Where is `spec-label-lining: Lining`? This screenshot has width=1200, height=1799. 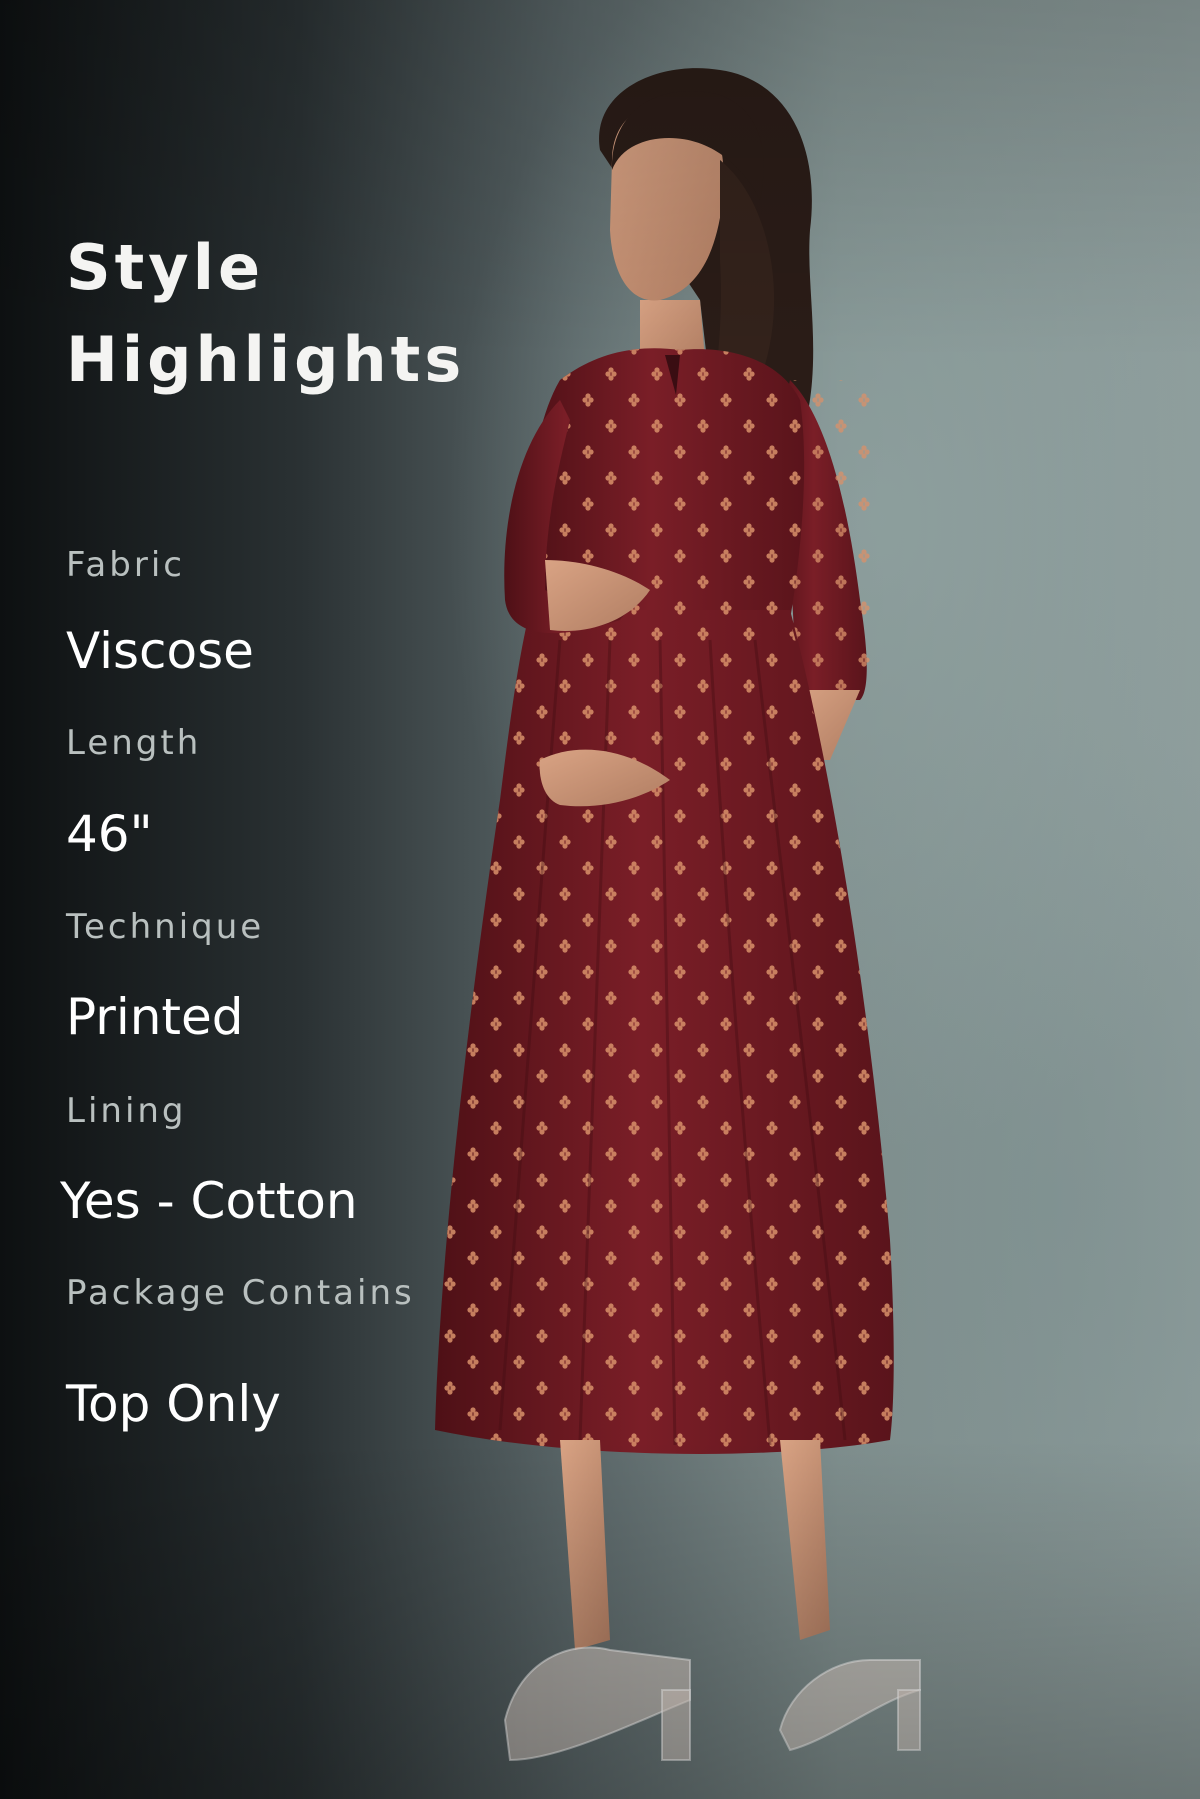 spec-label-lining: Lining is located at coordinates (126, 1111).